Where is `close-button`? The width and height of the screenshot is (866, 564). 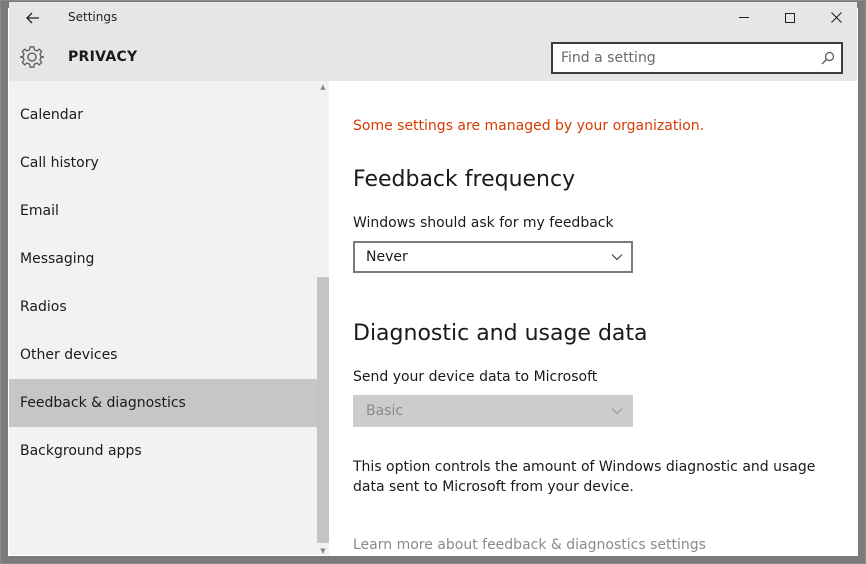
close-button is located at coordinates (835, 17).